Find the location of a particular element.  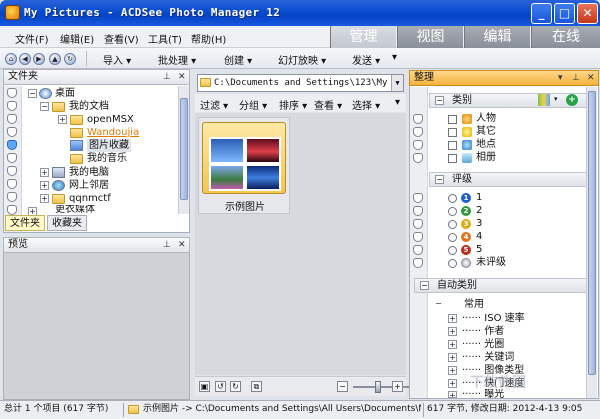

auto-categories-section-header: − 自动类别 is located at coordinates (501, 285).